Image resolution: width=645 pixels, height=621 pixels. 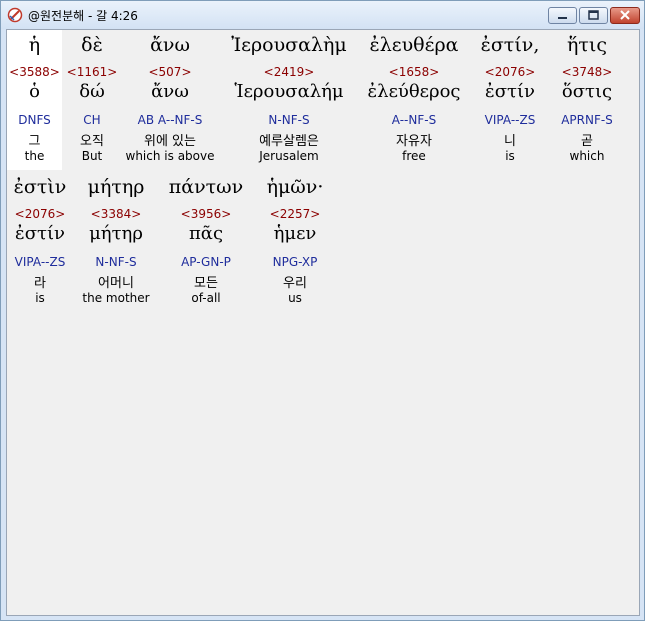 I want to click on lemma: μήτηρ, so click(x=116, y=233).